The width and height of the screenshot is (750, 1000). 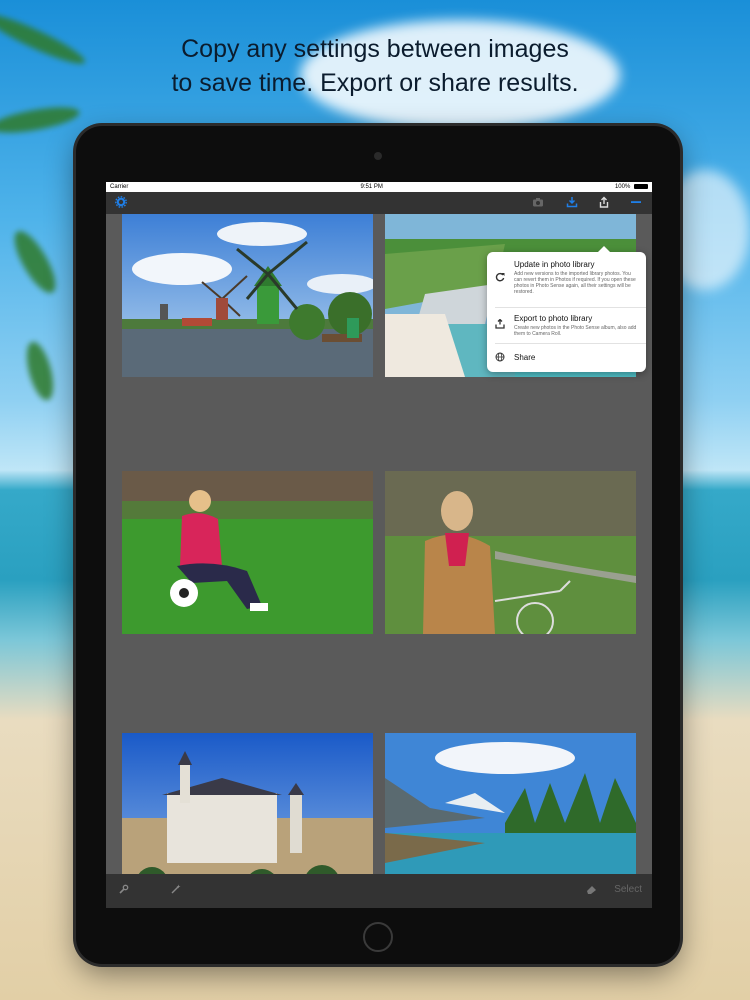 I want to click on headline-line-2: to save time. Export or share results., so click(x=375, y=83).